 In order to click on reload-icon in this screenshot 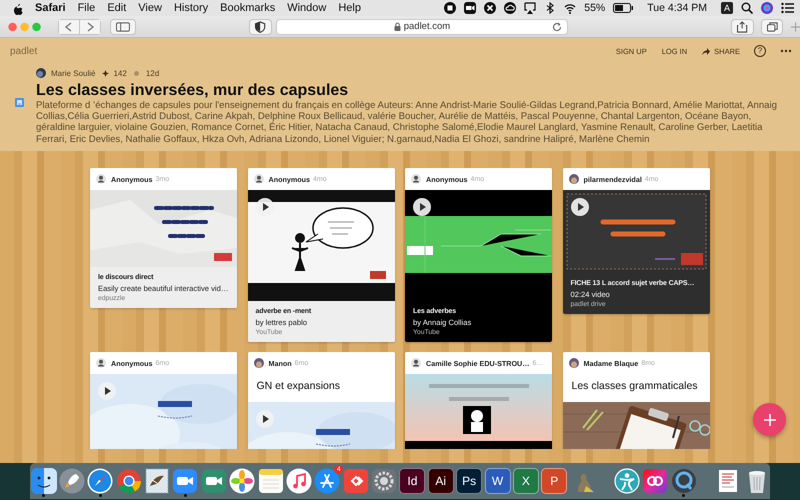, I will do `click(557, 27)`.